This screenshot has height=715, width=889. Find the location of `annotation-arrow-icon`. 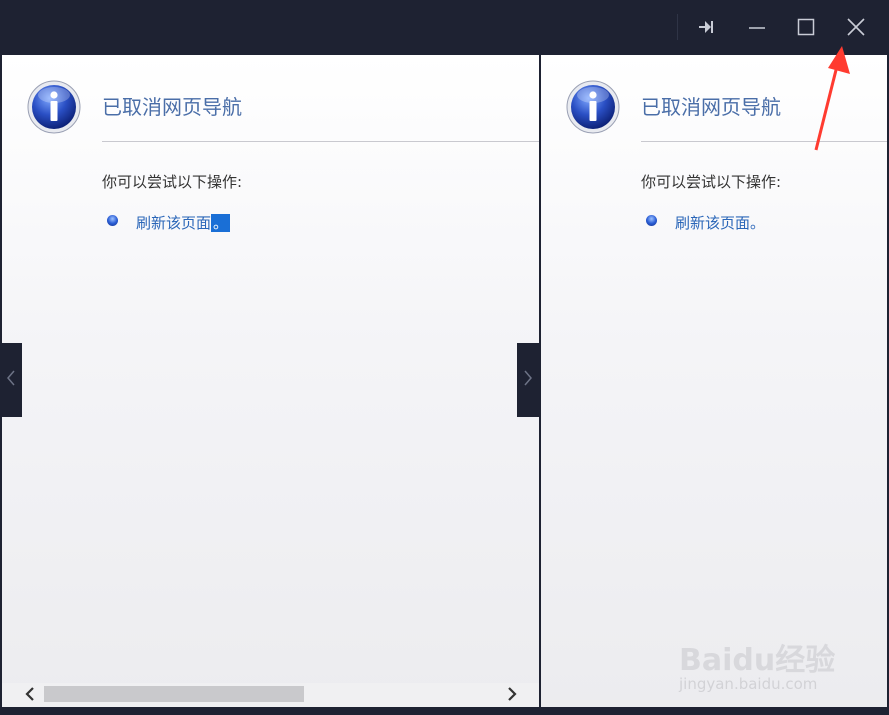

annotation-arrow-icon is located at coordinates (830, 100).